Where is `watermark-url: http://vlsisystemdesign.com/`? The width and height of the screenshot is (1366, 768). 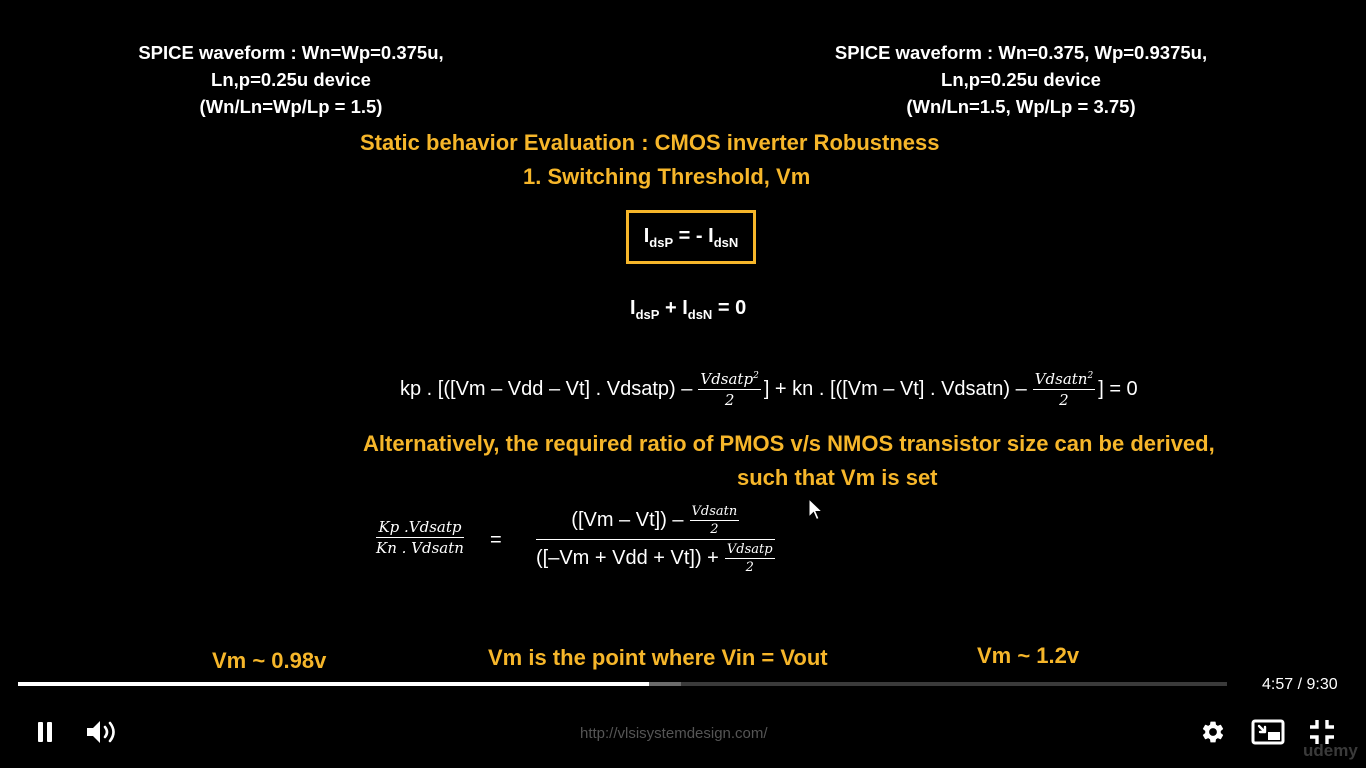
watermark-url: http://vlsisystemdesign.com/ is located at coordinates (674, 733).